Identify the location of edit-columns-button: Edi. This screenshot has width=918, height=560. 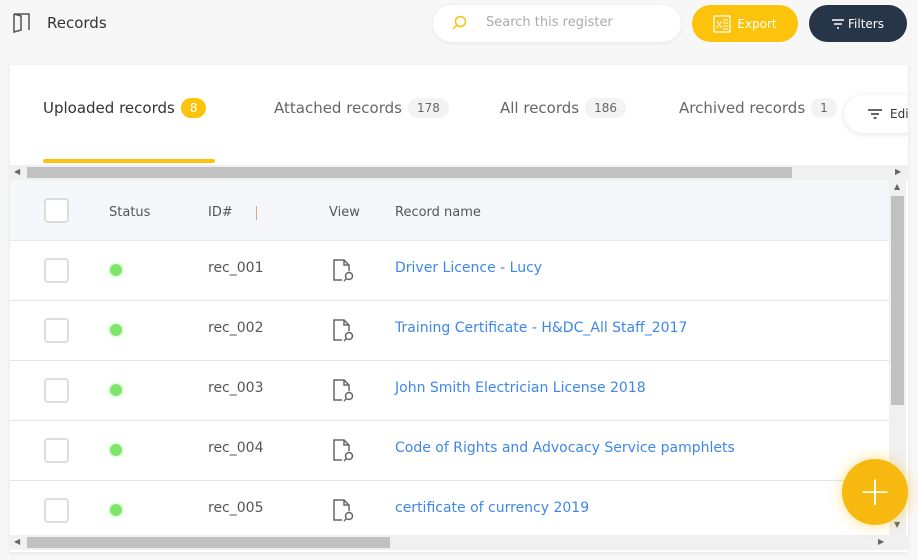
(876, 114).